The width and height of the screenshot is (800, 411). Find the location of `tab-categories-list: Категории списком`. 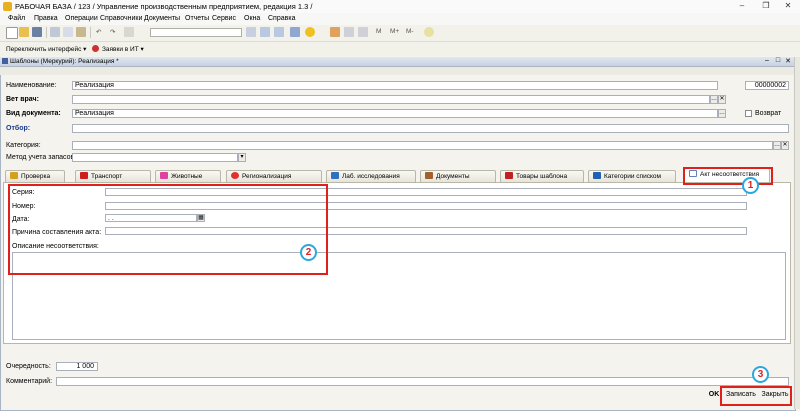

tab-categories-list: Категории списком is located at coordinates (632, 176).